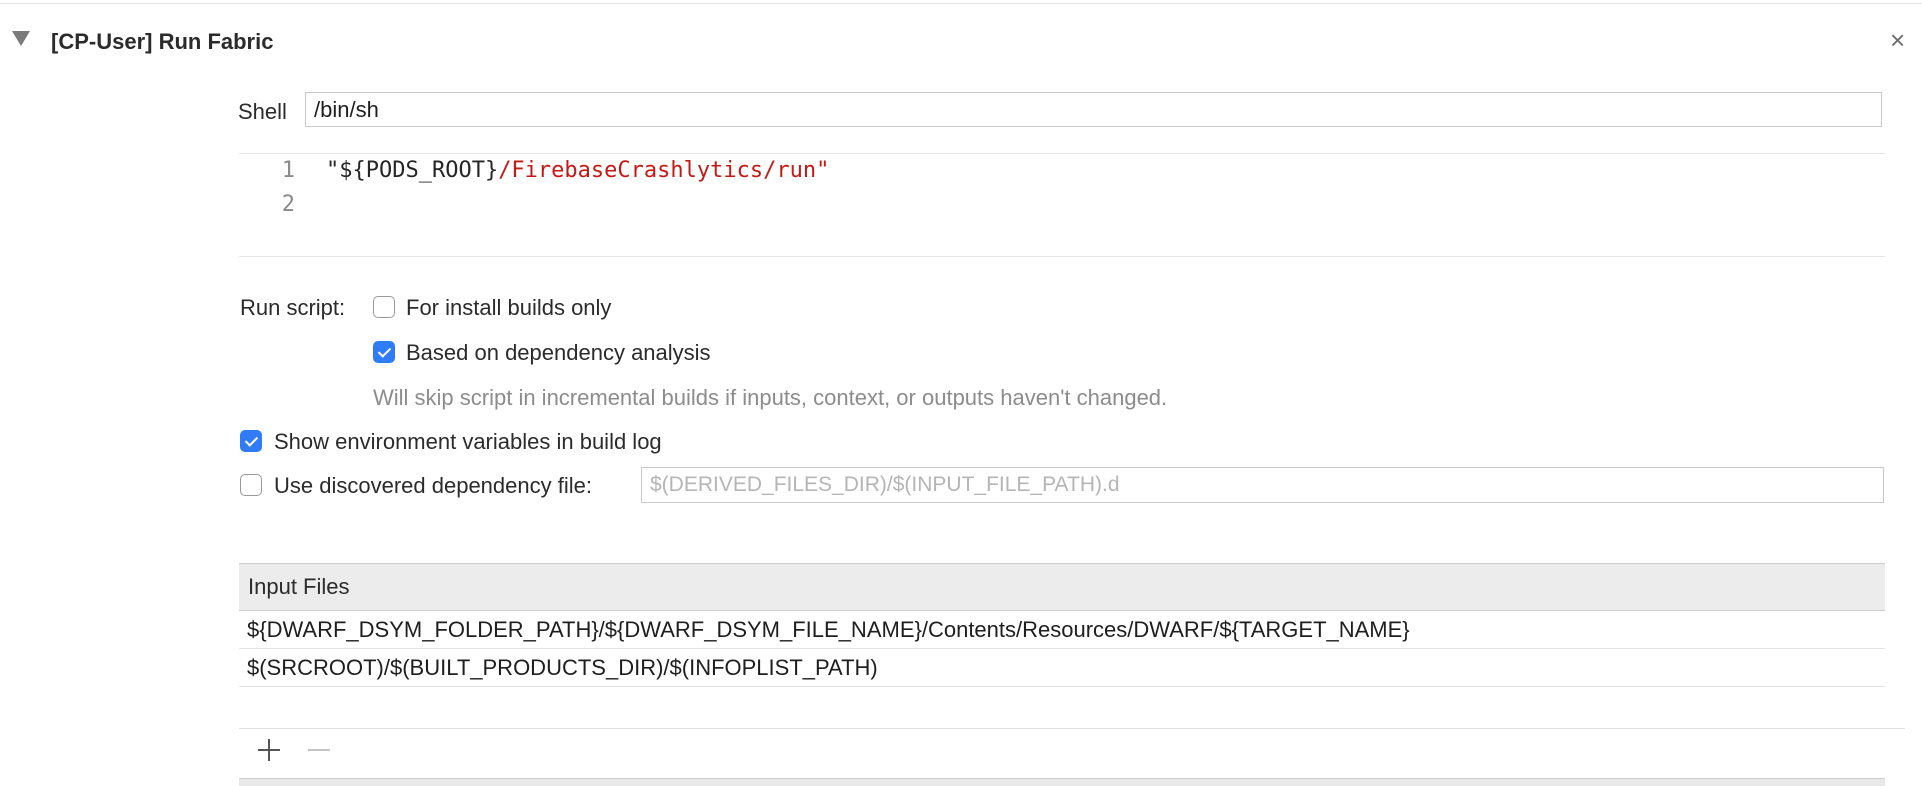 The height and width of the screenshot is (786, 1922). I want to click on code-text: "${PODS_ROOT}/FirebaseCrashlytics/run", so click(577, 170).